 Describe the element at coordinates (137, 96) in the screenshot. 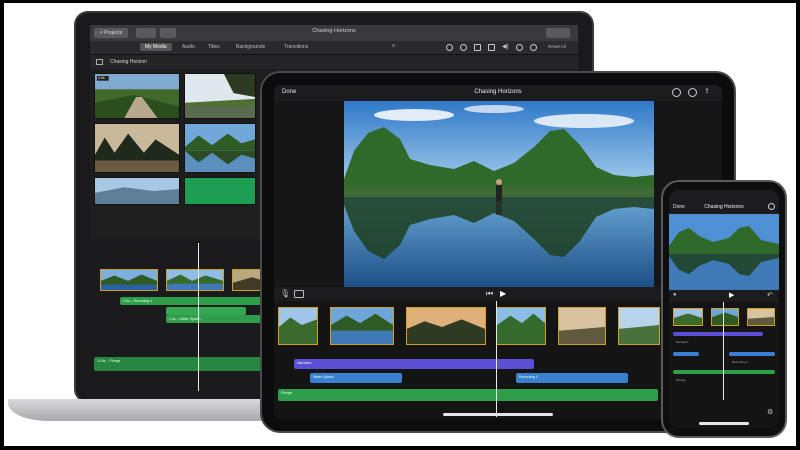

I see `media-thumbnail: 4.0s` at that location.